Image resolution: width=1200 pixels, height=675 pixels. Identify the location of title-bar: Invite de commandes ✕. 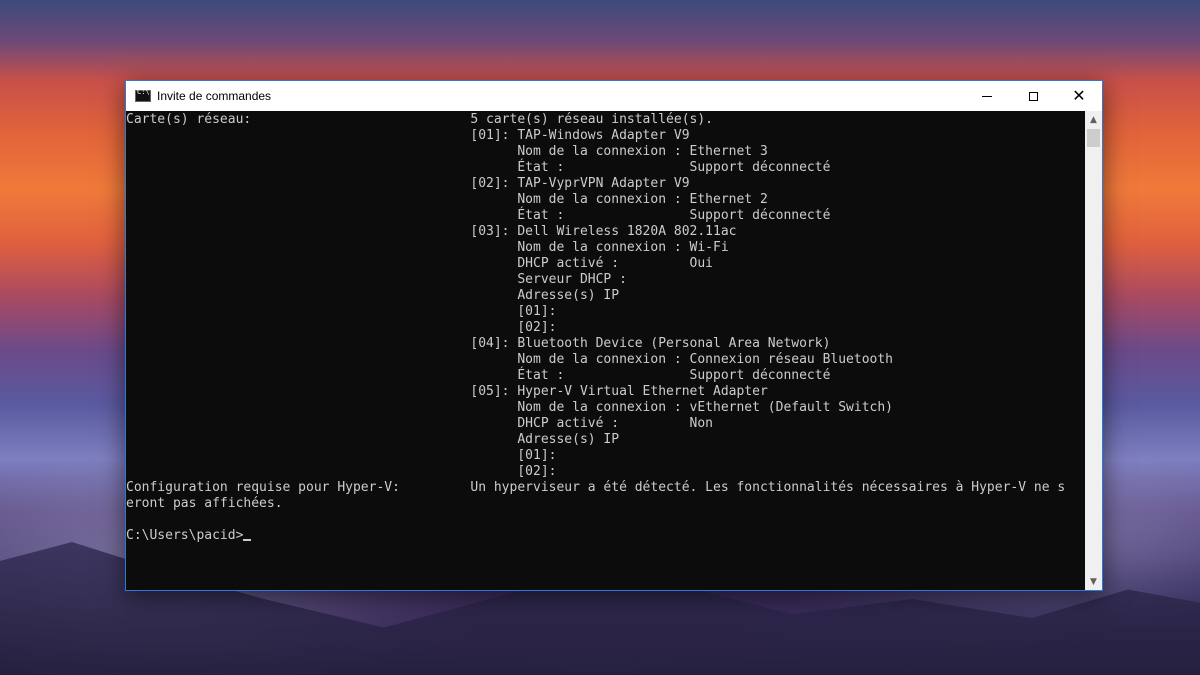
(614, 96).